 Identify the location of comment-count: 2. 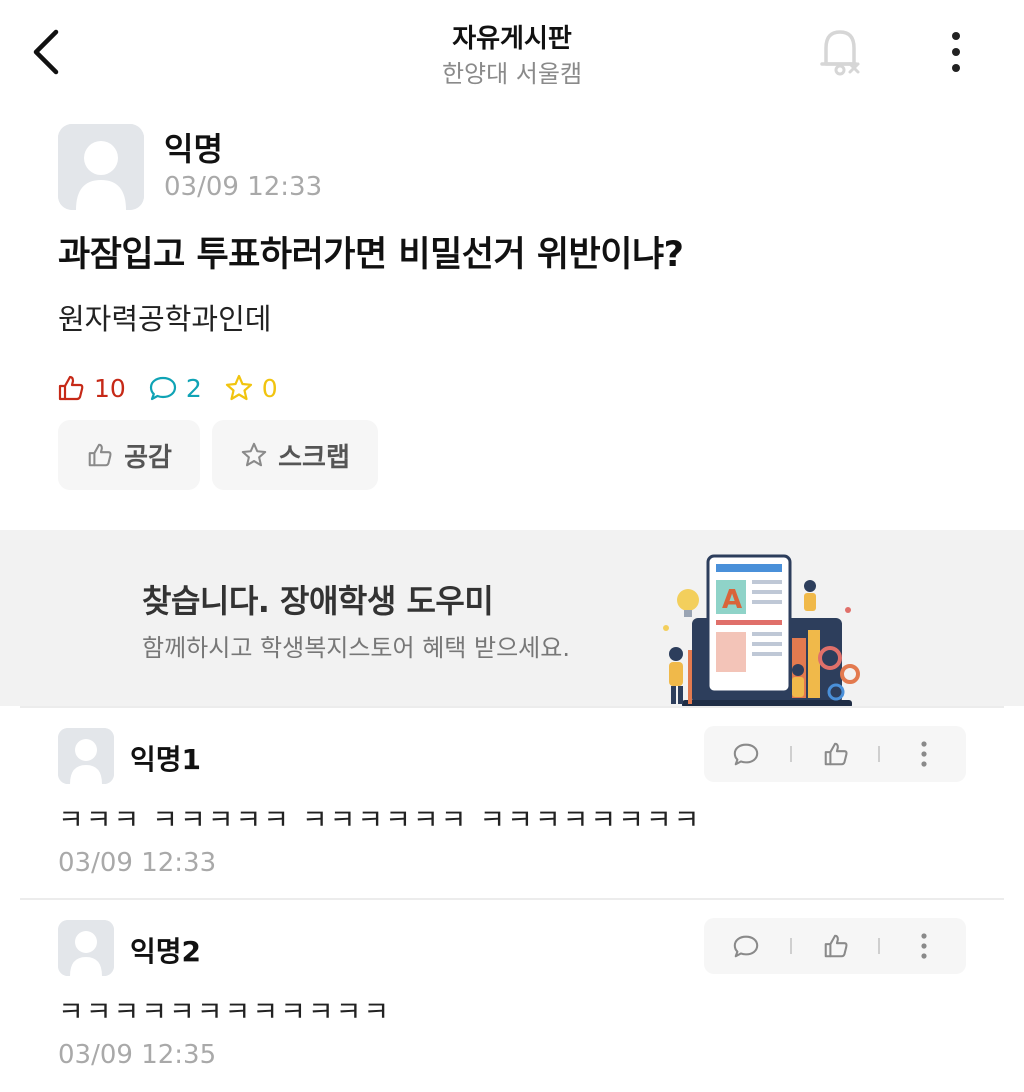
(175, 388).